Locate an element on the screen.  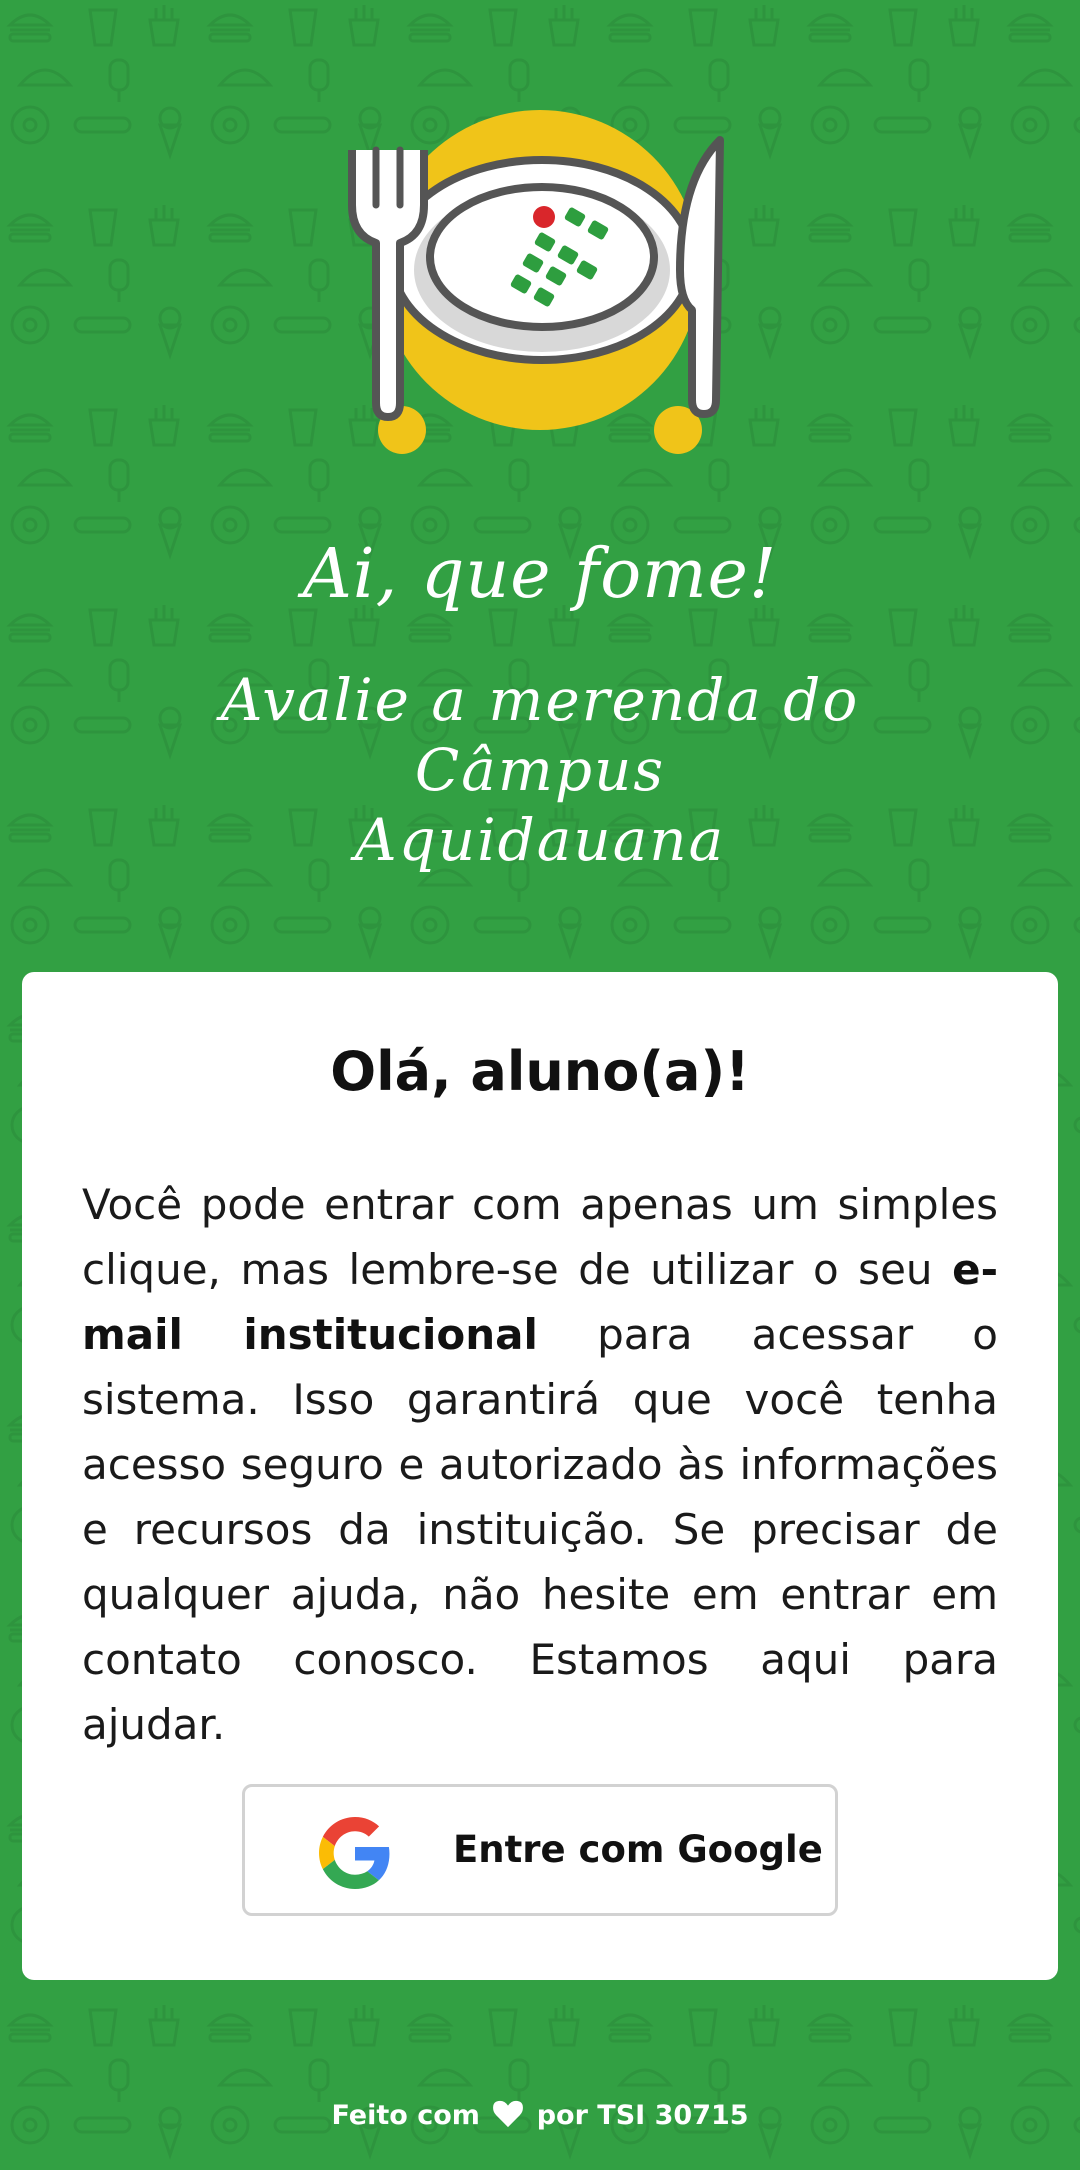
app-subtitle-line-2: Aquidauana is located at coordinates (540, 840).